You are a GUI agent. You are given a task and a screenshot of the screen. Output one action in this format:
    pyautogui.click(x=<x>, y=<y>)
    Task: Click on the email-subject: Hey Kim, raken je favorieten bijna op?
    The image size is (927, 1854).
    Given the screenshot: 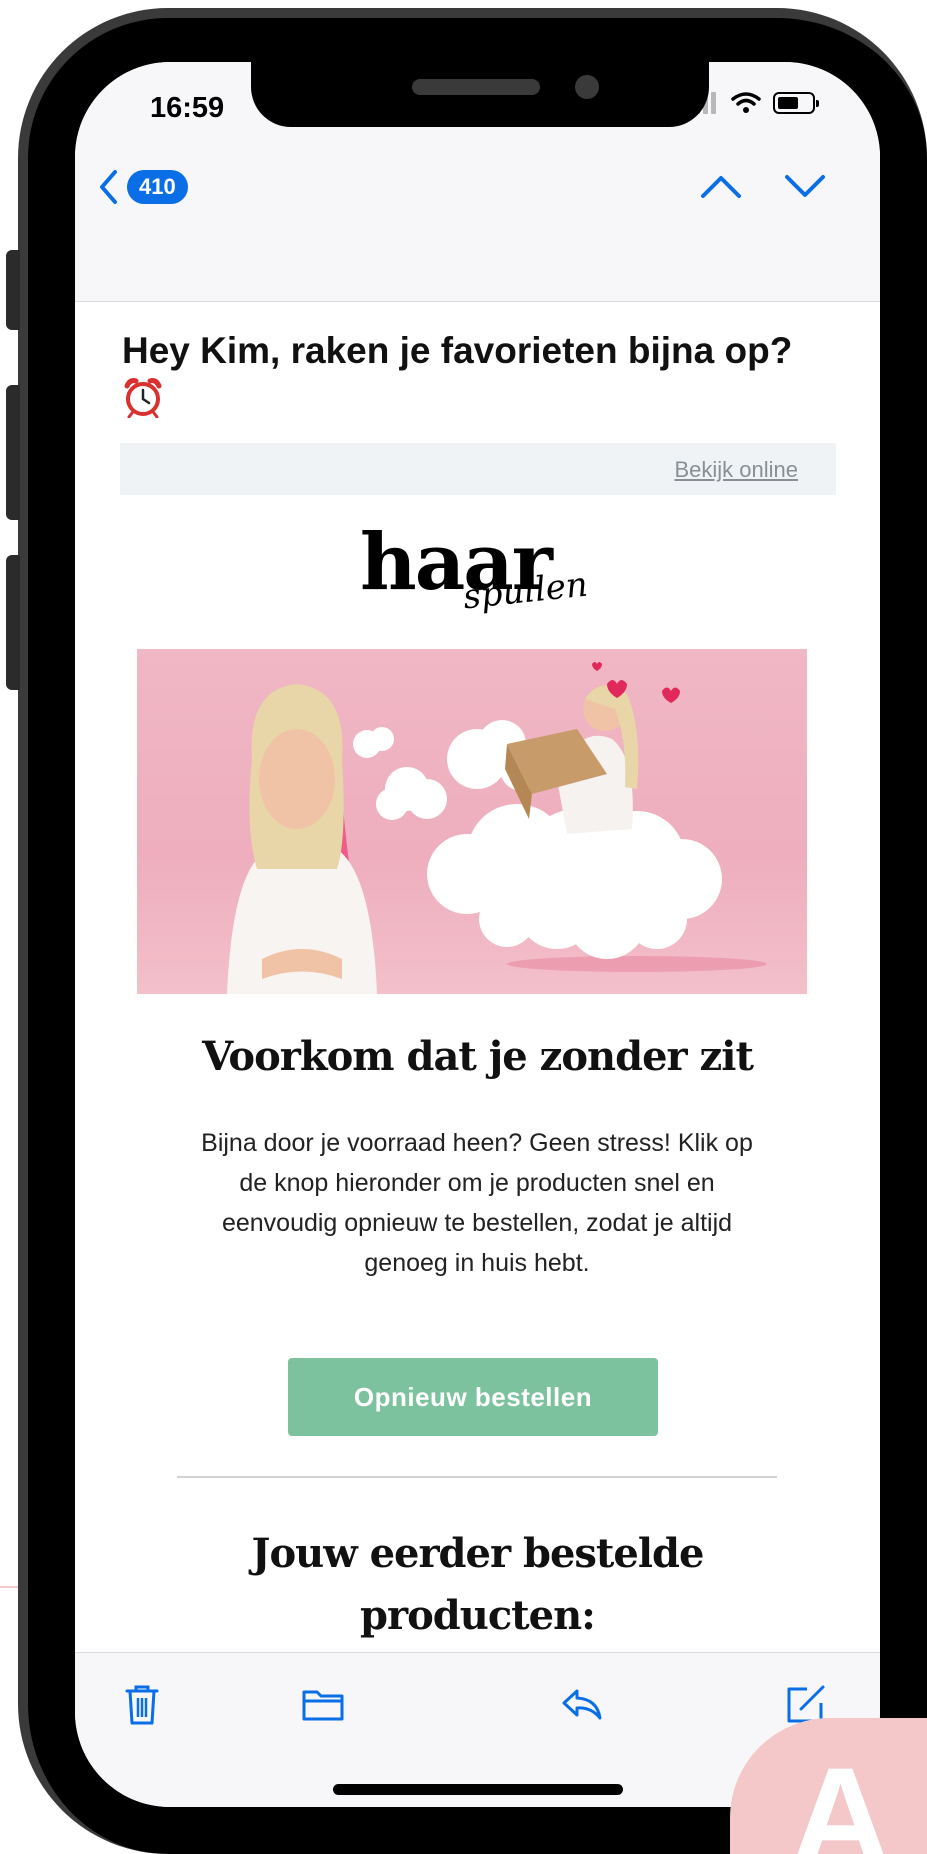 What is the action you would take?
    pyautogui.click(x=457, y=350)
    